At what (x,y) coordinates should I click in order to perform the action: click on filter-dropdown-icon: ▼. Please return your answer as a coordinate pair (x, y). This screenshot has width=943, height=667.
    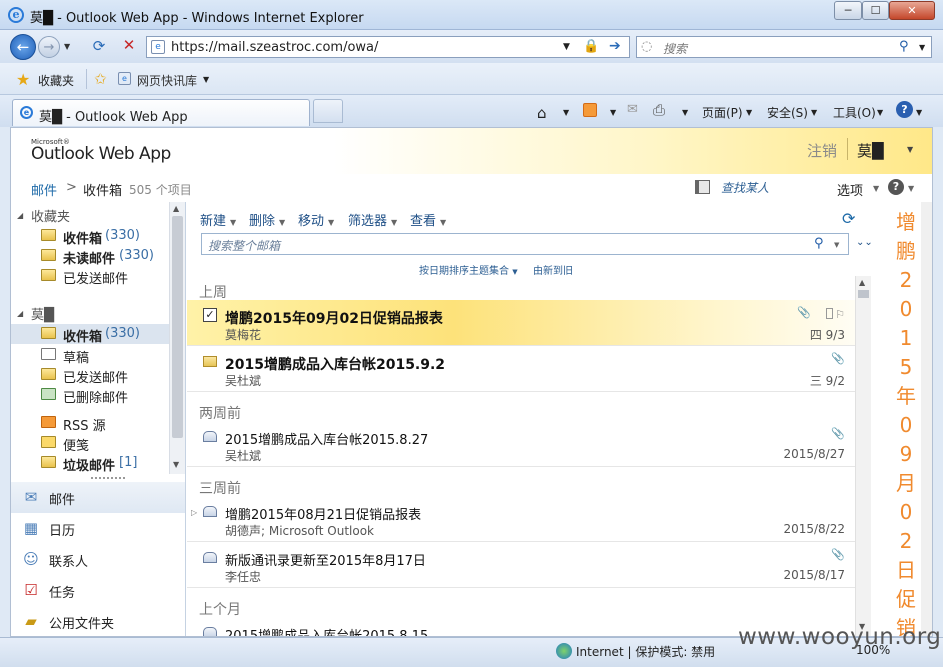
    Looking at the image, I should click on (394, 222).